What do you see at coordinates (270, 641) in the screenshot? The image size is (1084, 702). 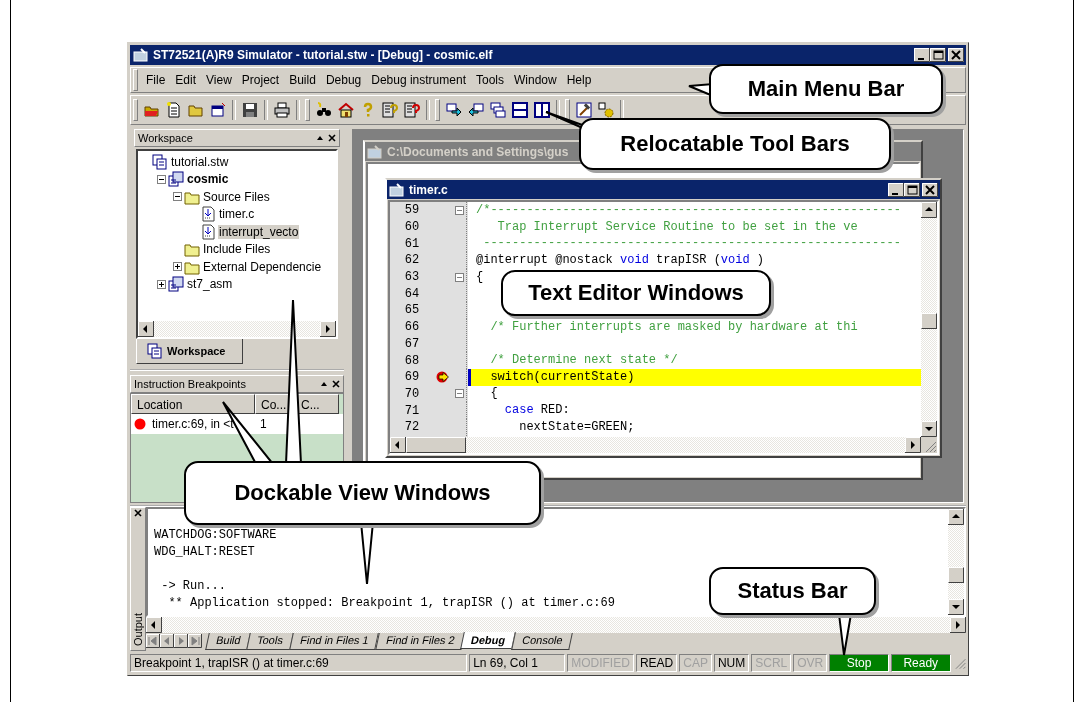 I see `output-tab: Tools` at bounding box center [270, 641].